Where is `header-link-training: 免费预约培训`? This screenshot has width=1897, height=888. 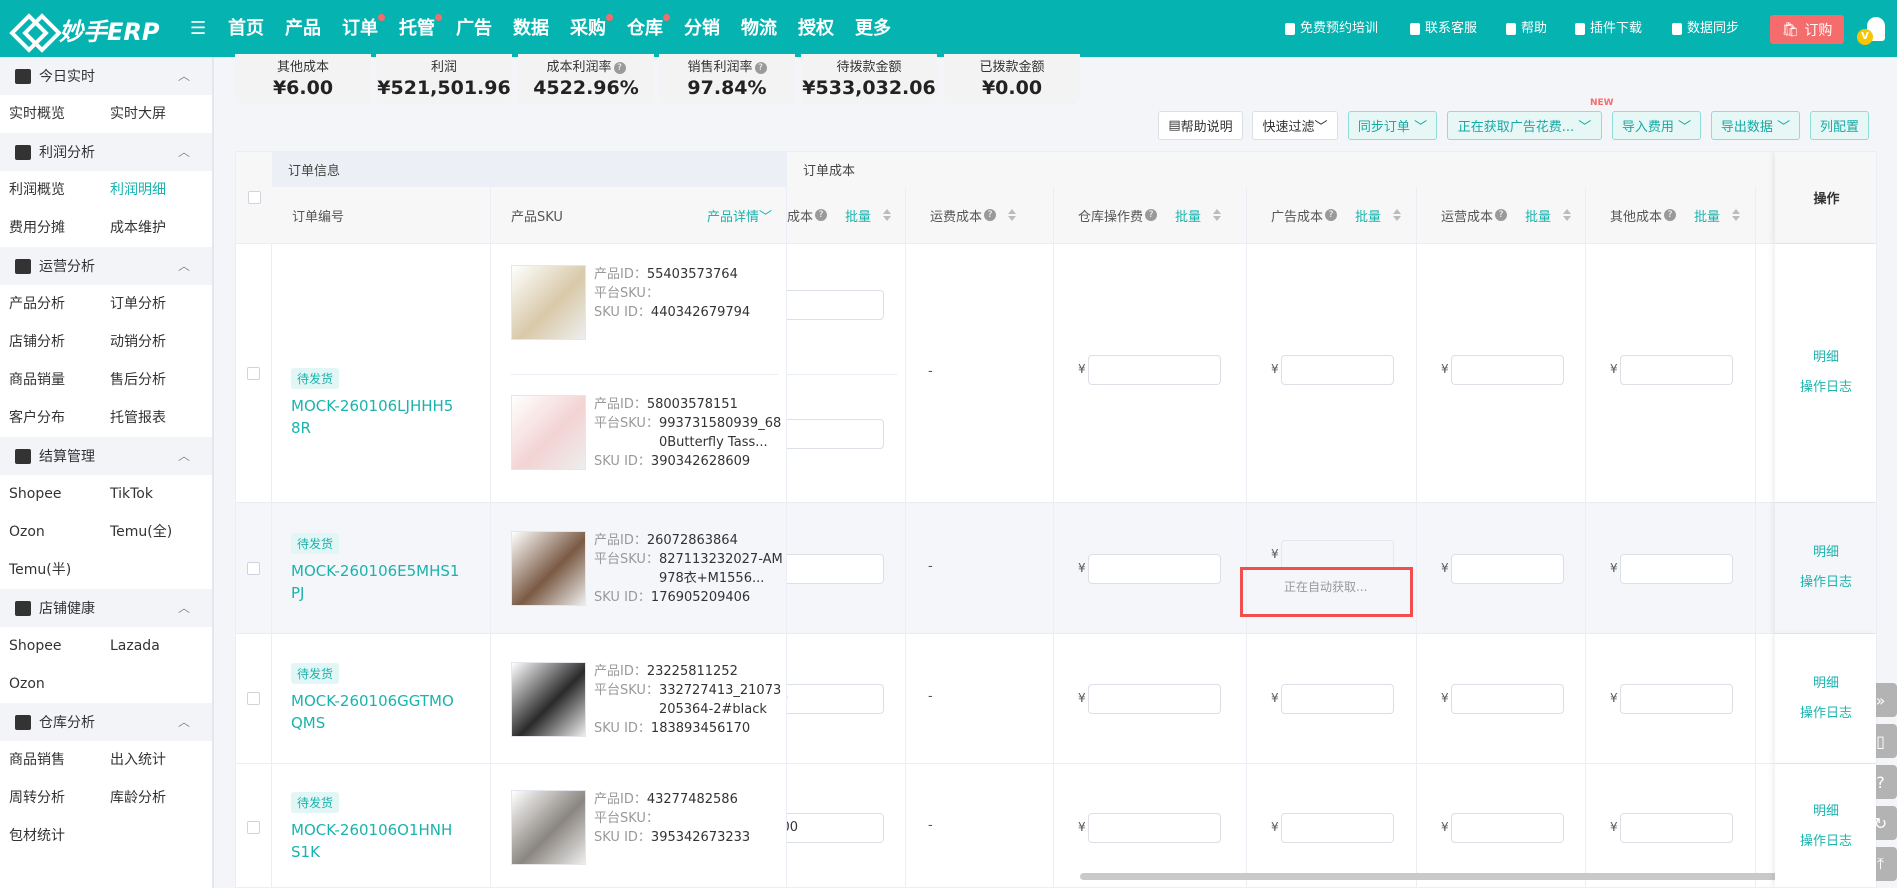 header-link-training: 免费预约培训 is located at coordinates (1331, 28).